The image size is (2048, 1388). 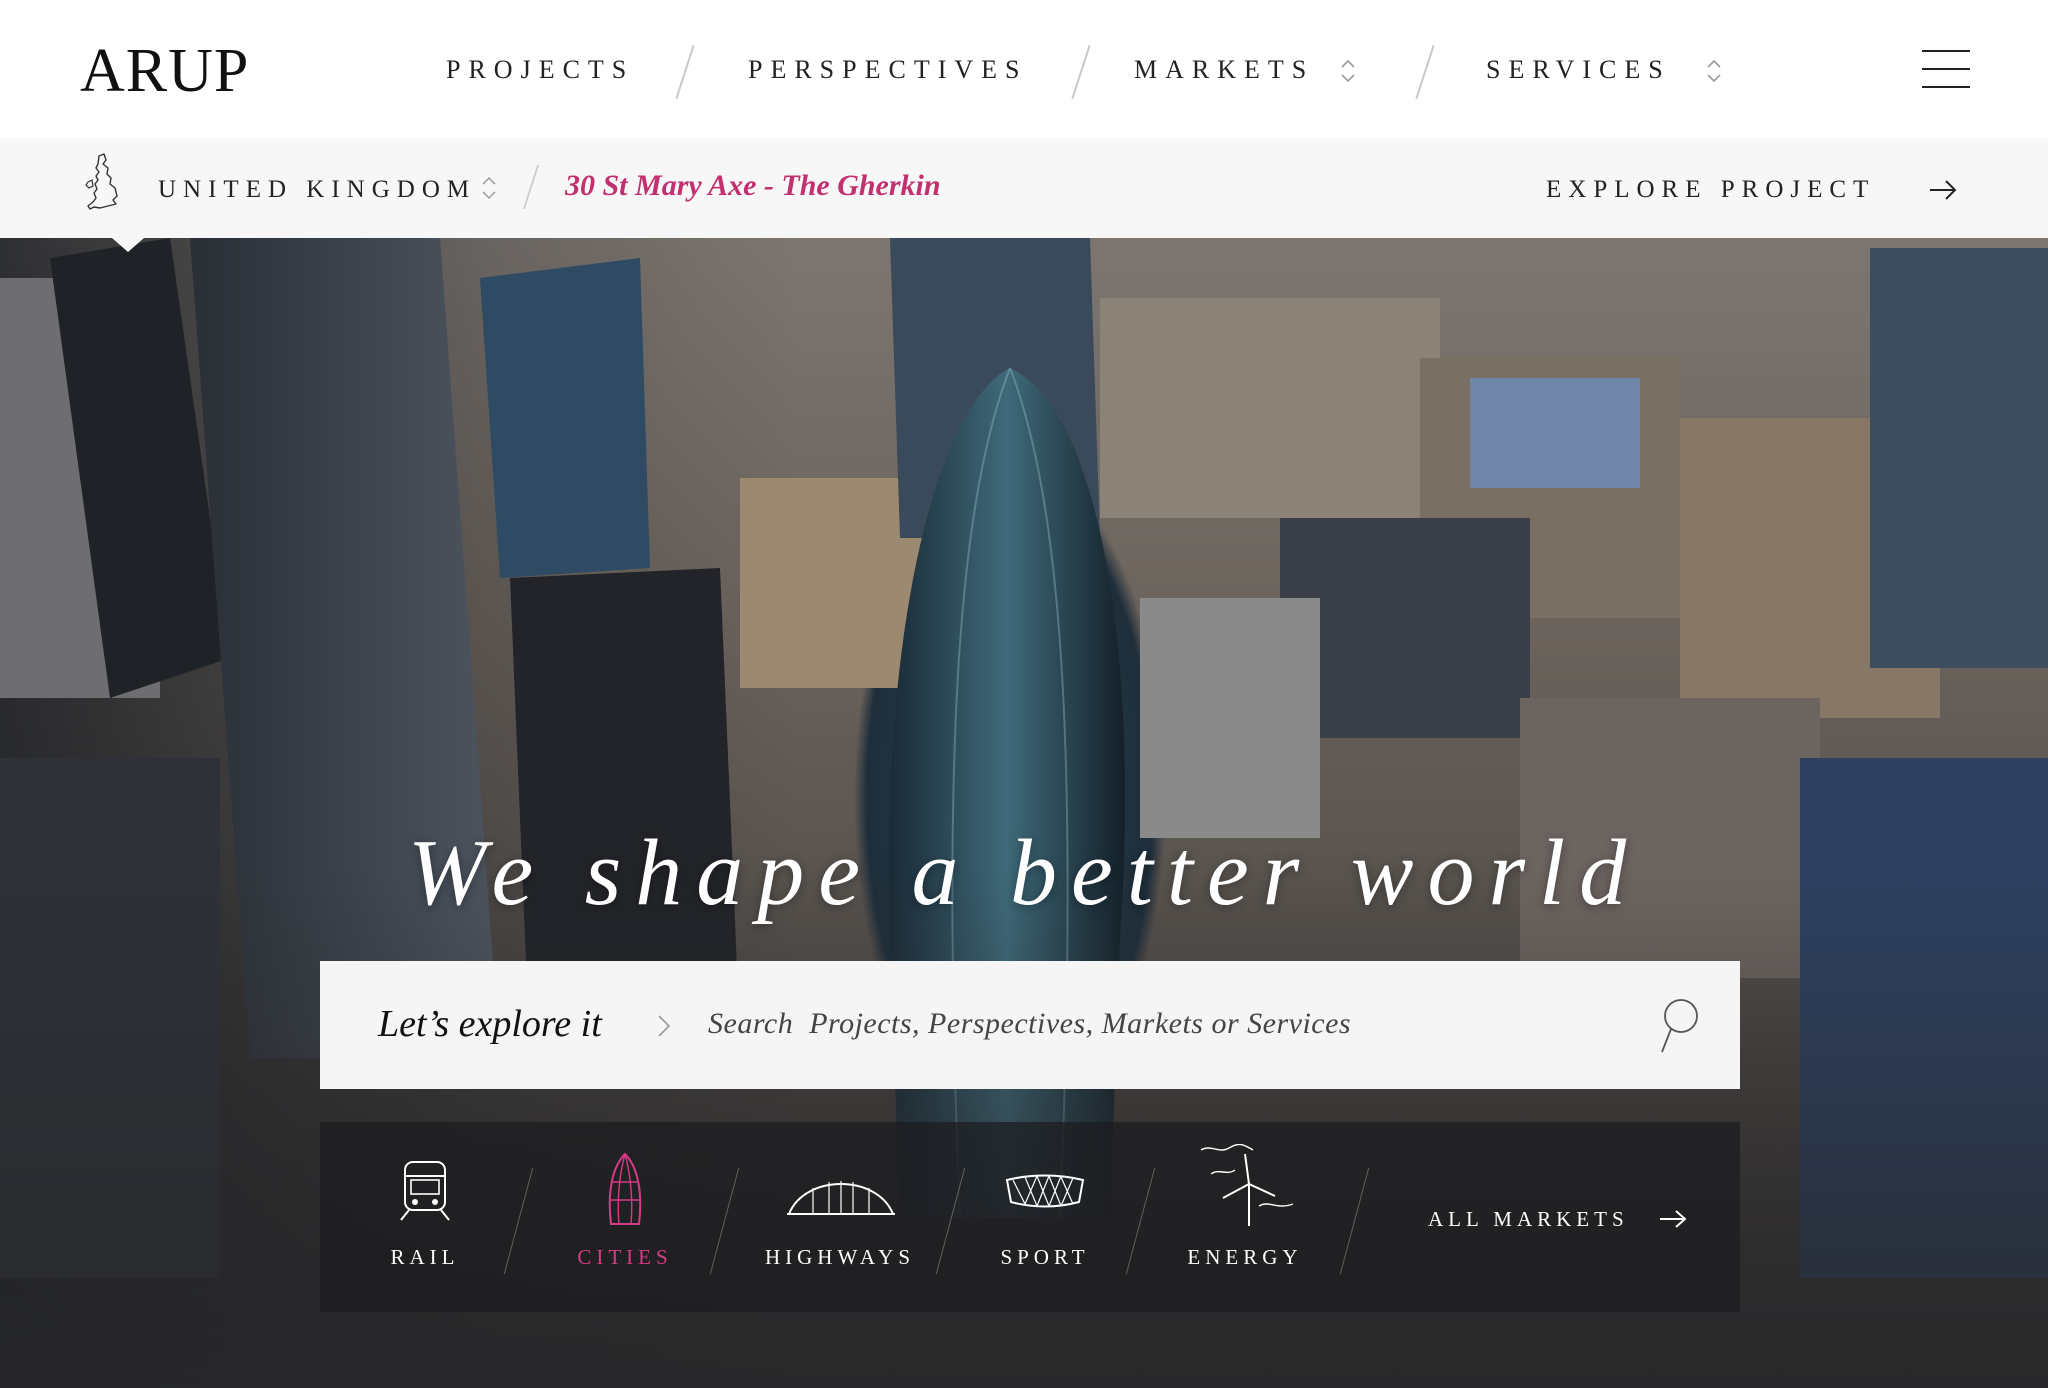 I want to click on country-dropdown-icon, so click(x=489, y=188).